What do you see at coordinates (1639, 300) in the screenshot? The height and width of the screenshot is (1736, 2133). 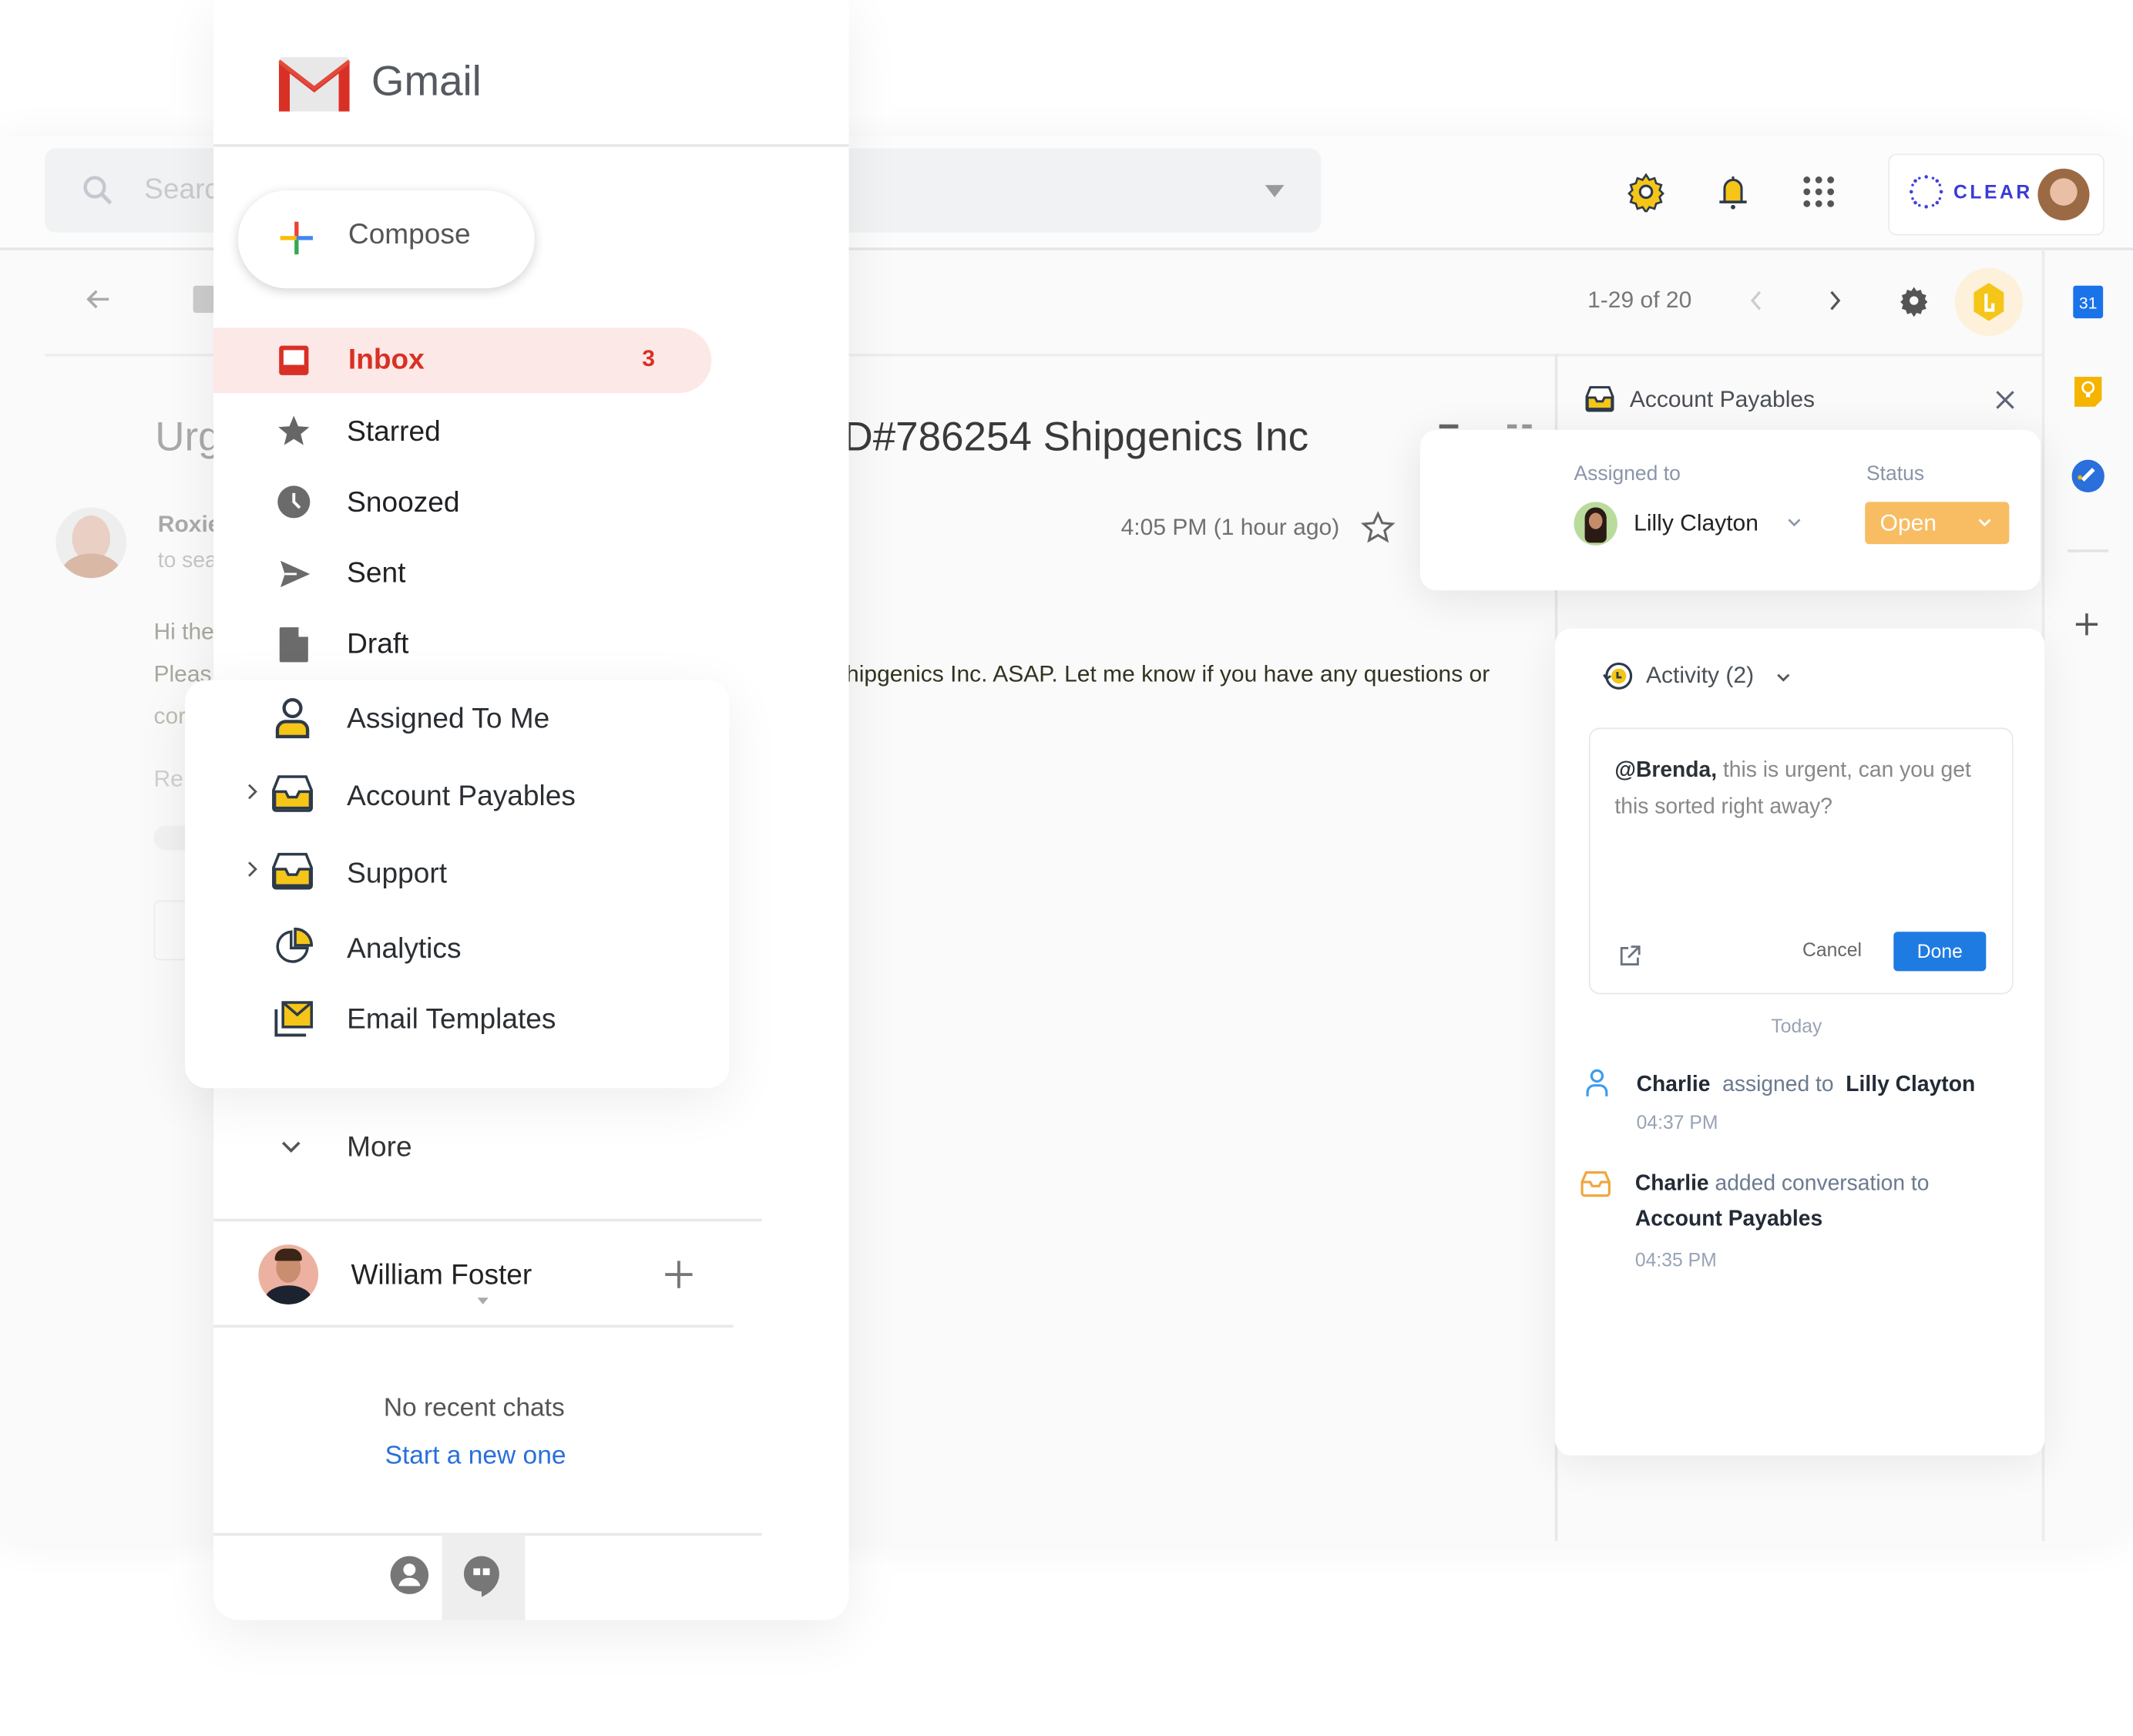 I see `pagination-label: 1-29 of 20` at bounding box center [1639, 300].